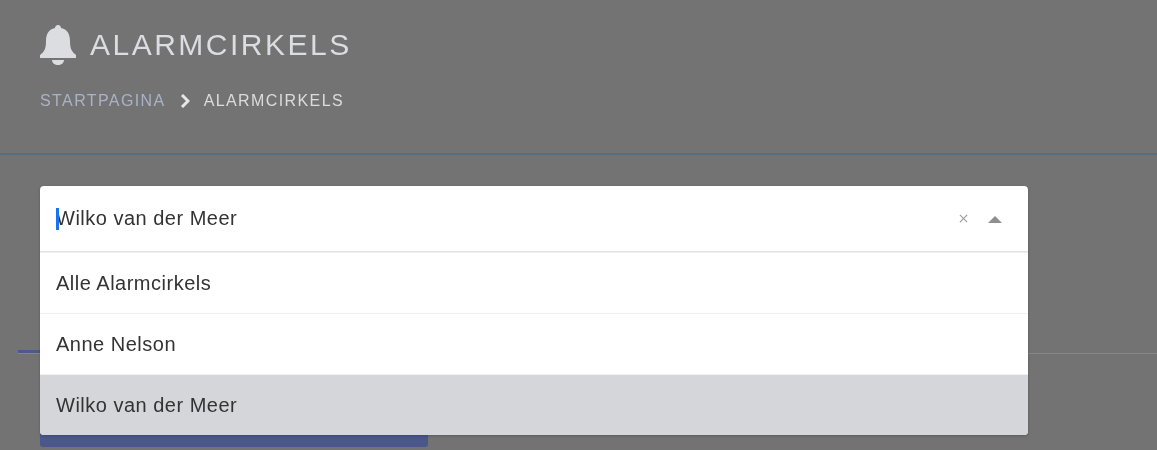  I want to click on bell-icon, so click(58, 45).